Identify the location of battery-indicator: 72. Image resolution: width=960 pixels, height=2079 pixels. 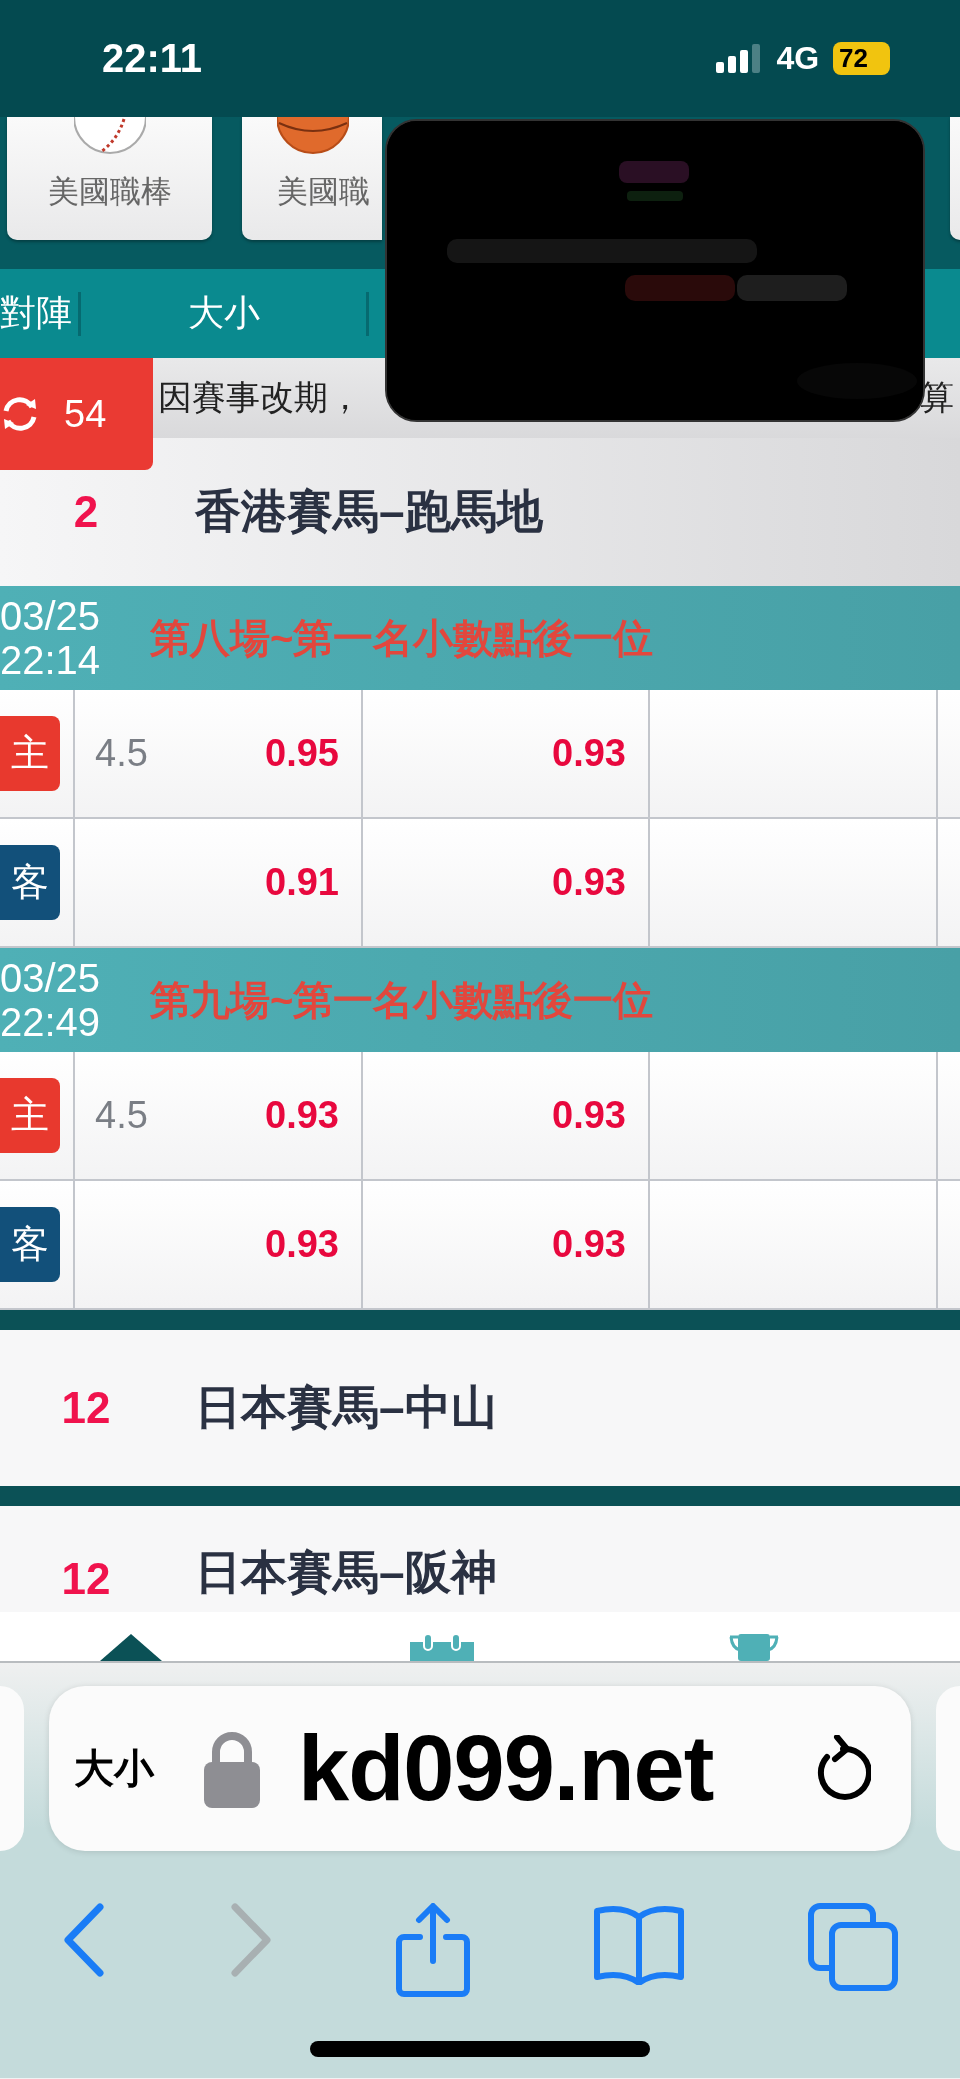
(861, 58).